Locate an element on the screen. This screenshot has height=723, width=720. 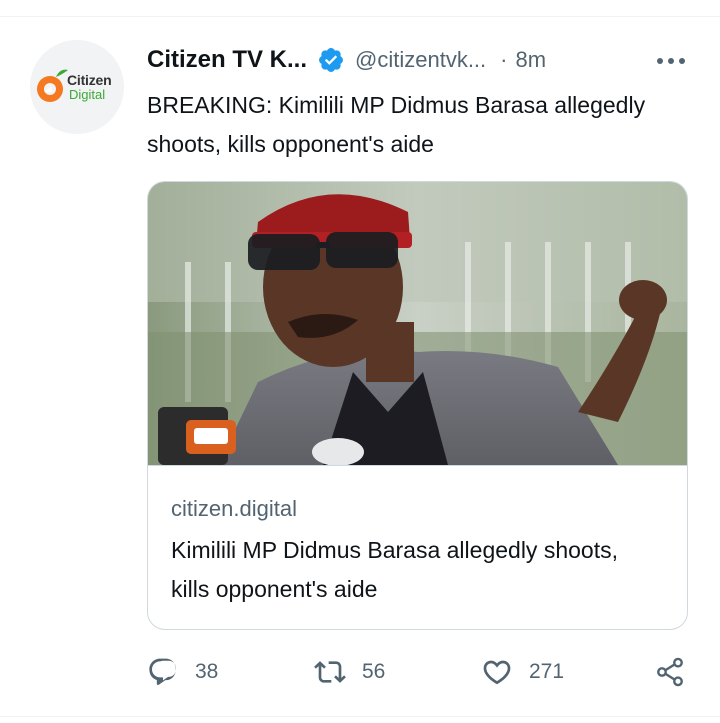
timestamp: 8m is located at coordinates (530, 60).